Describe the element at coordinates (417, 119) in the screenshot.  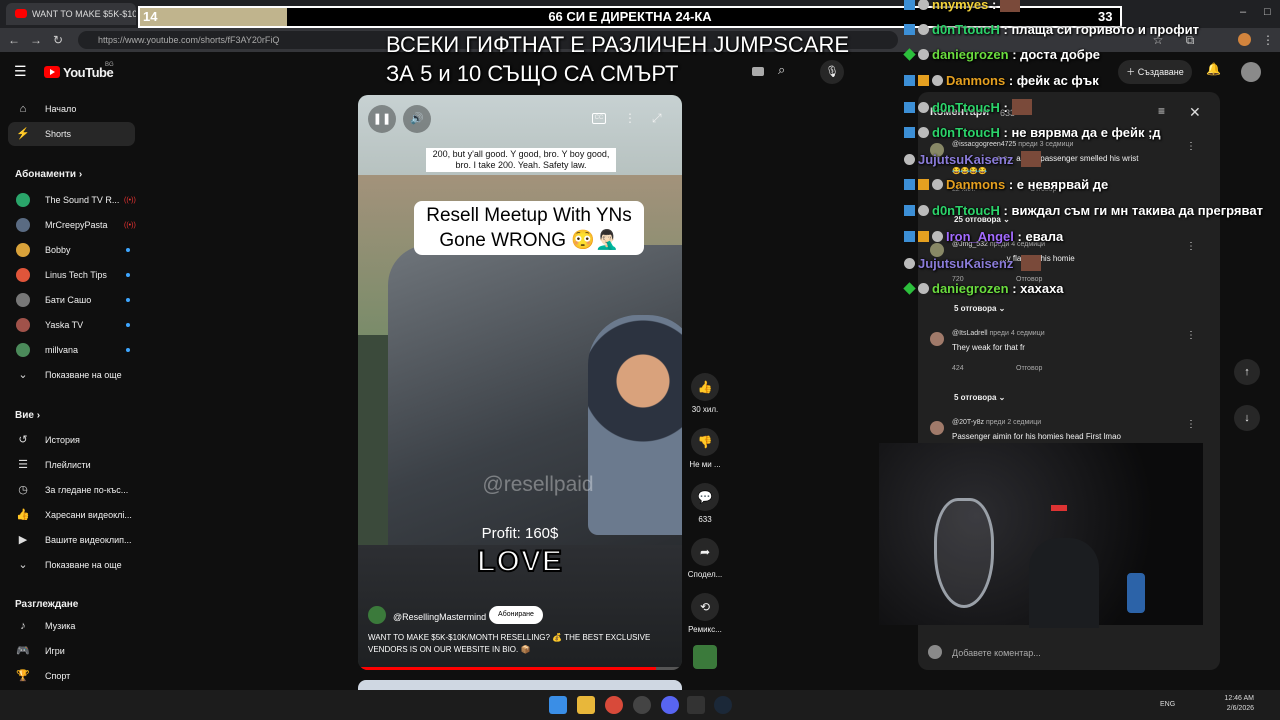
I see `volume-icon: 🔊` at that location.